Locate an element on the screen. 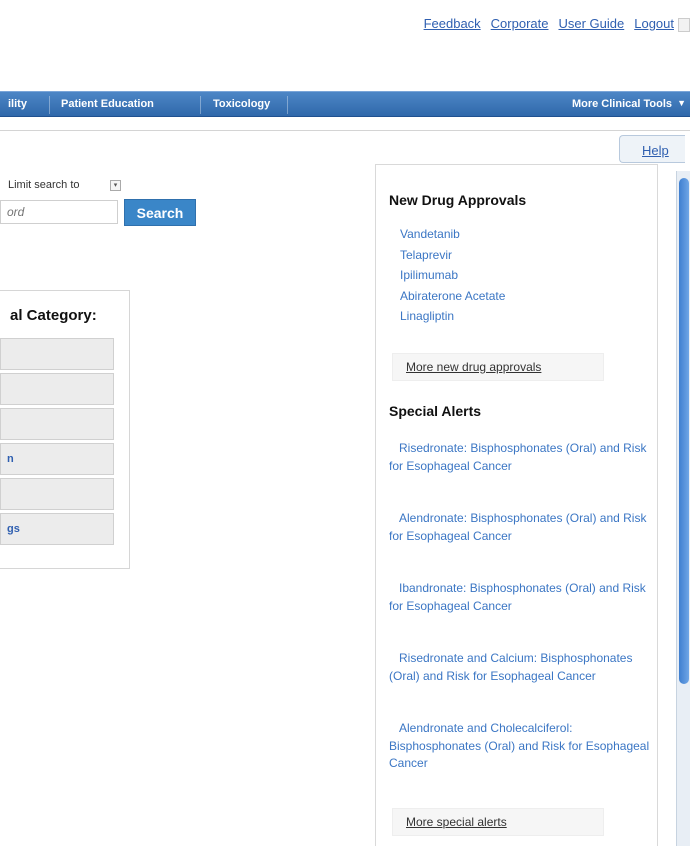  nav-more-clinical-tools: More Clinical Tools is located at coordinates (622, 104).